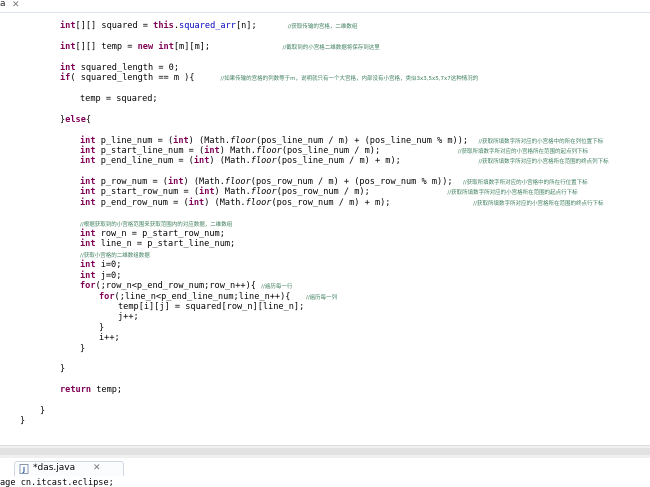 This screenshot has height=487, width=650. What do you see at coordinates (331, 48) in the screenshot?
I see `code-comment: //截取到的小宫格二维数据将保存到这里` at bounding box center [331, 48].